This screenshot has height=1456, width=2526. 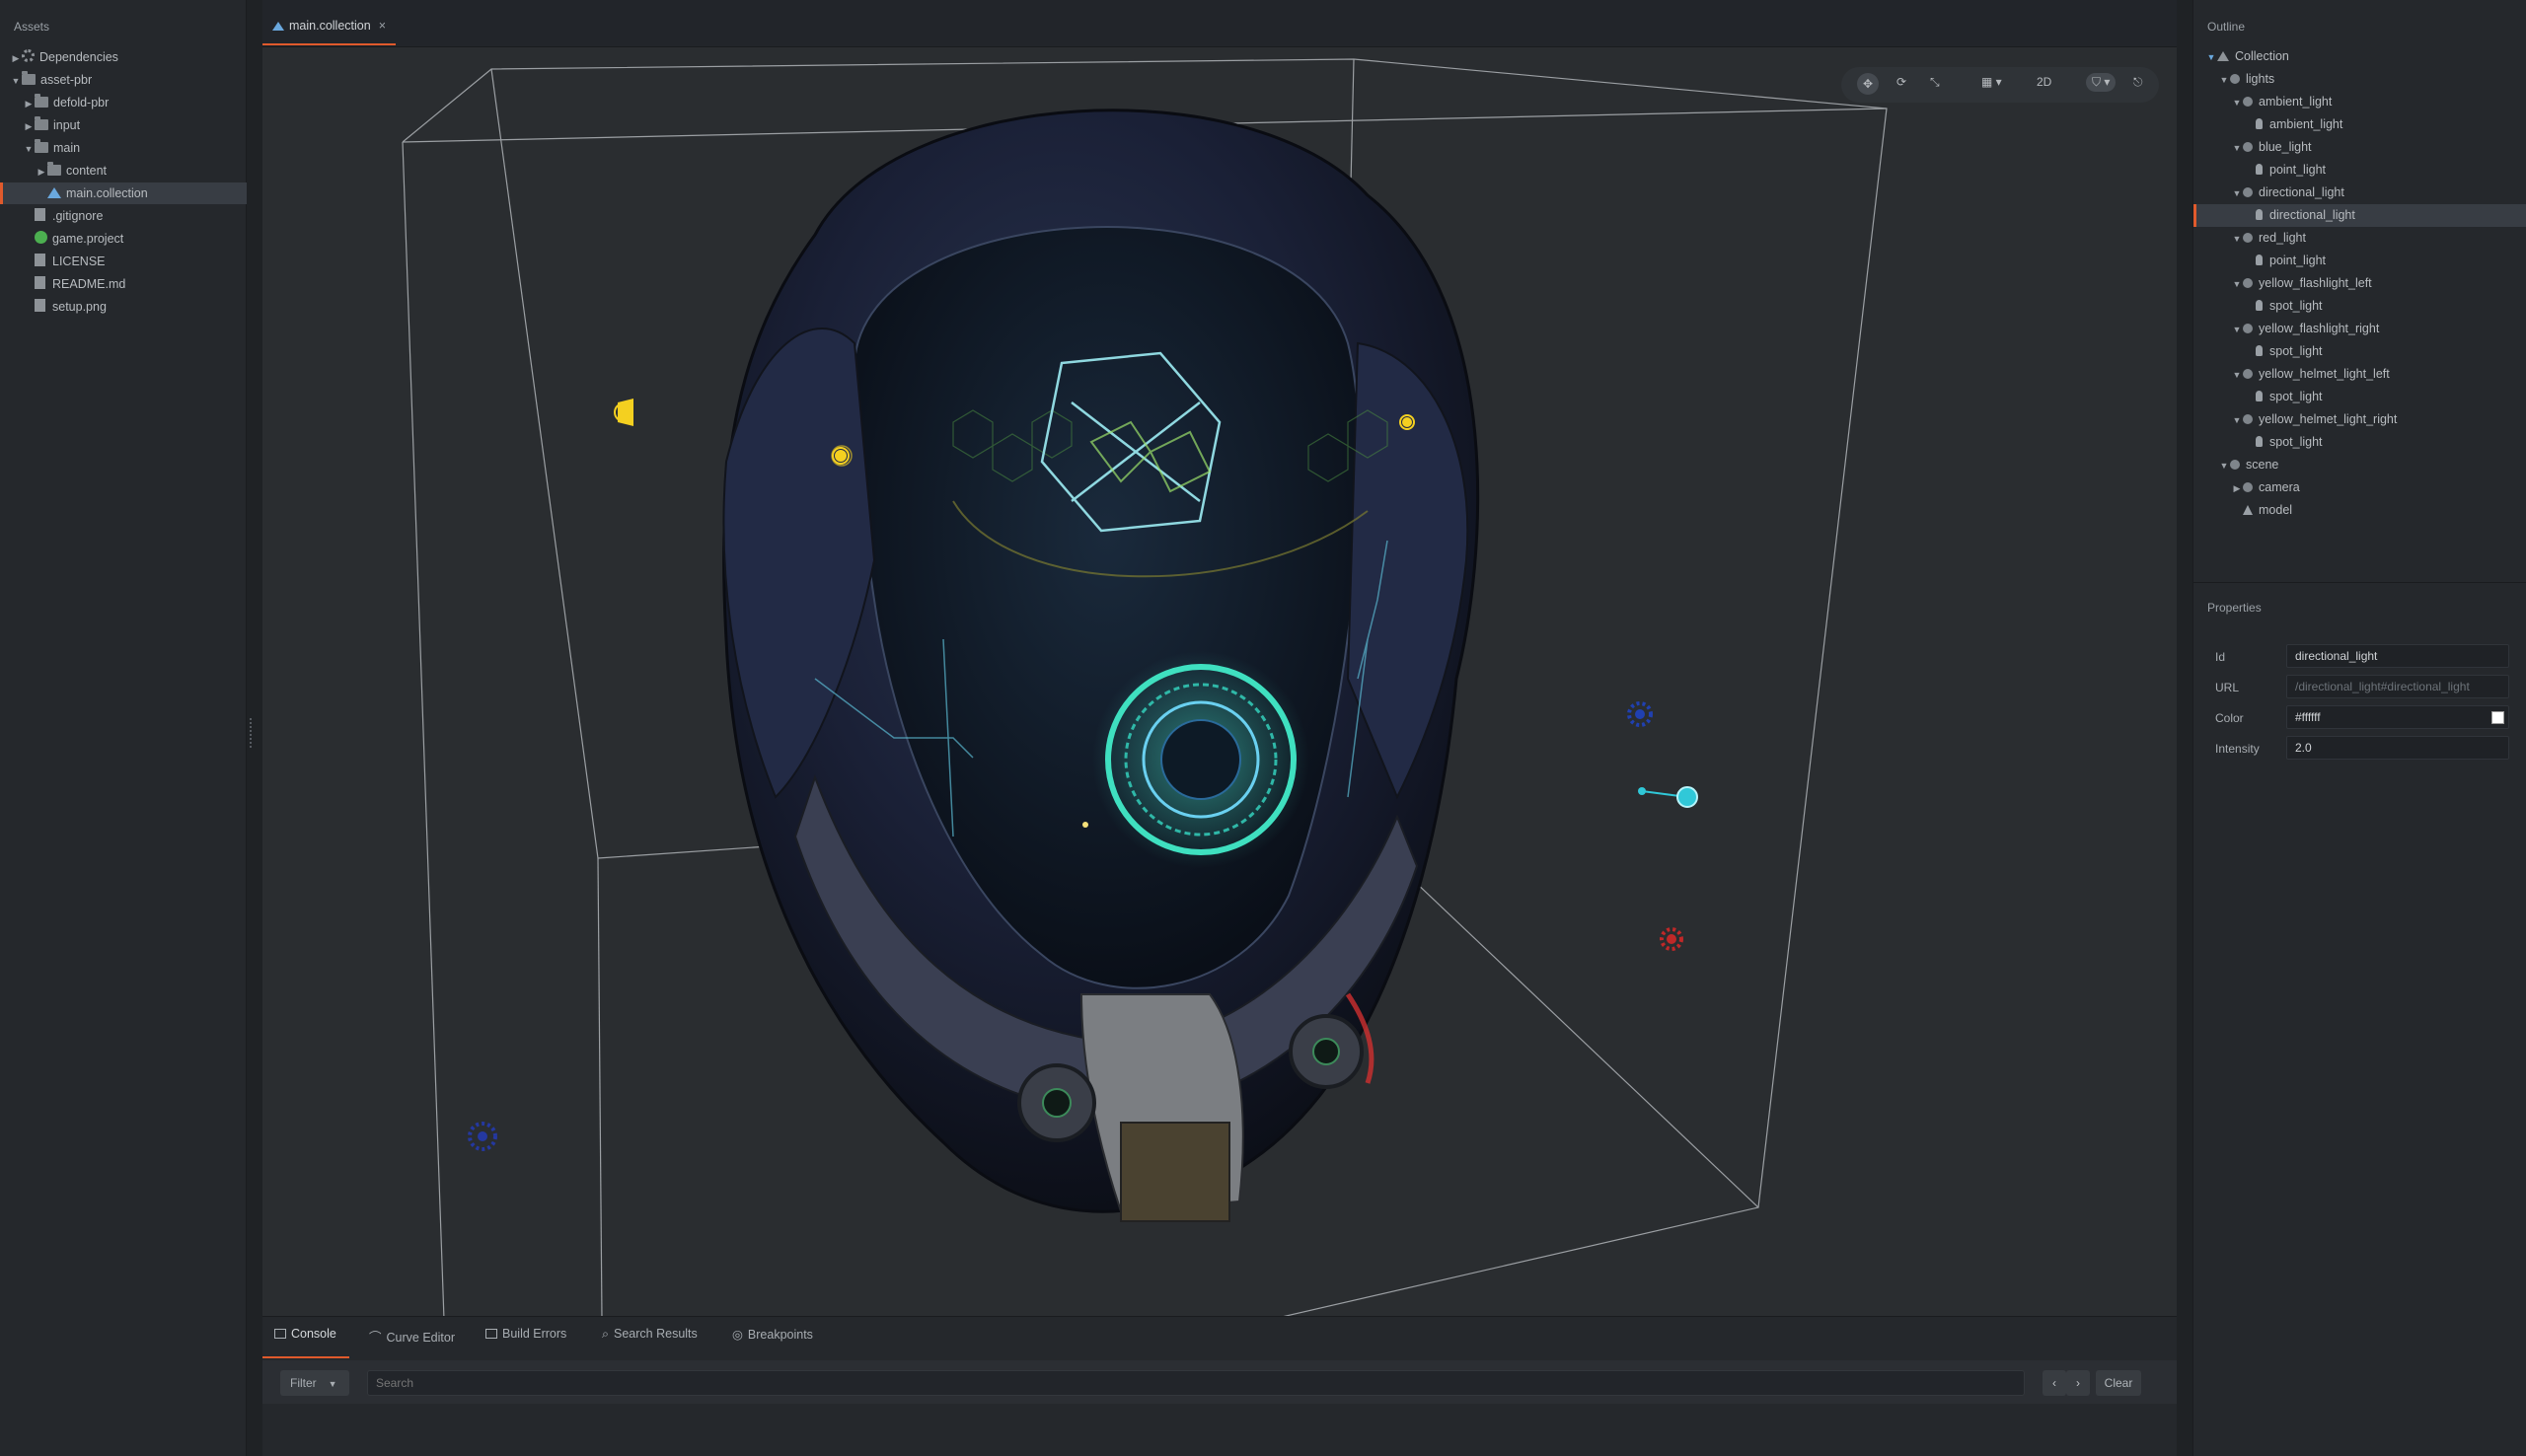 What do you see at coordinates (2359, 465) in the screenshot?
I see `outline-item: ▼ scene` at bounding box center [2359, 465].